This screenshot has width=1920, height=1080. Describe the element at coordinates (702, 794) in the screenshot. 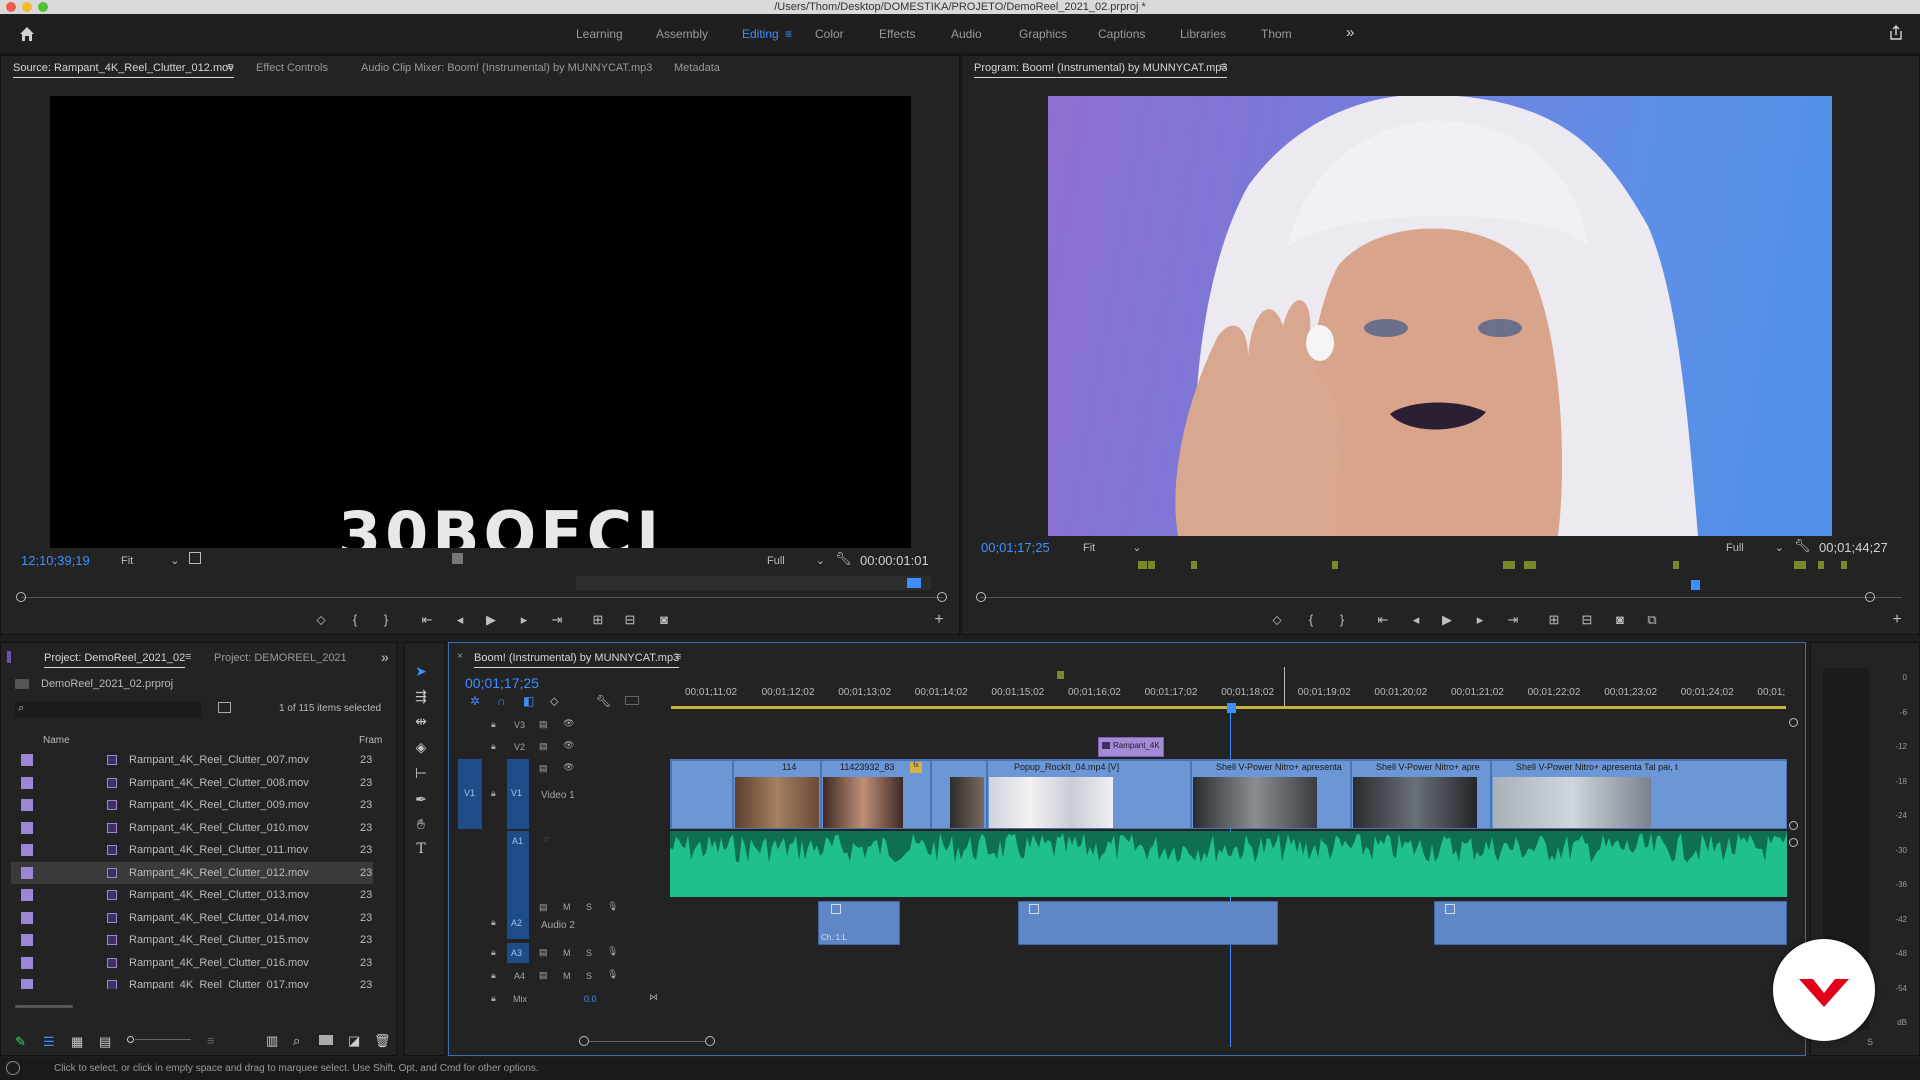

I see `v1-clip` at that location.